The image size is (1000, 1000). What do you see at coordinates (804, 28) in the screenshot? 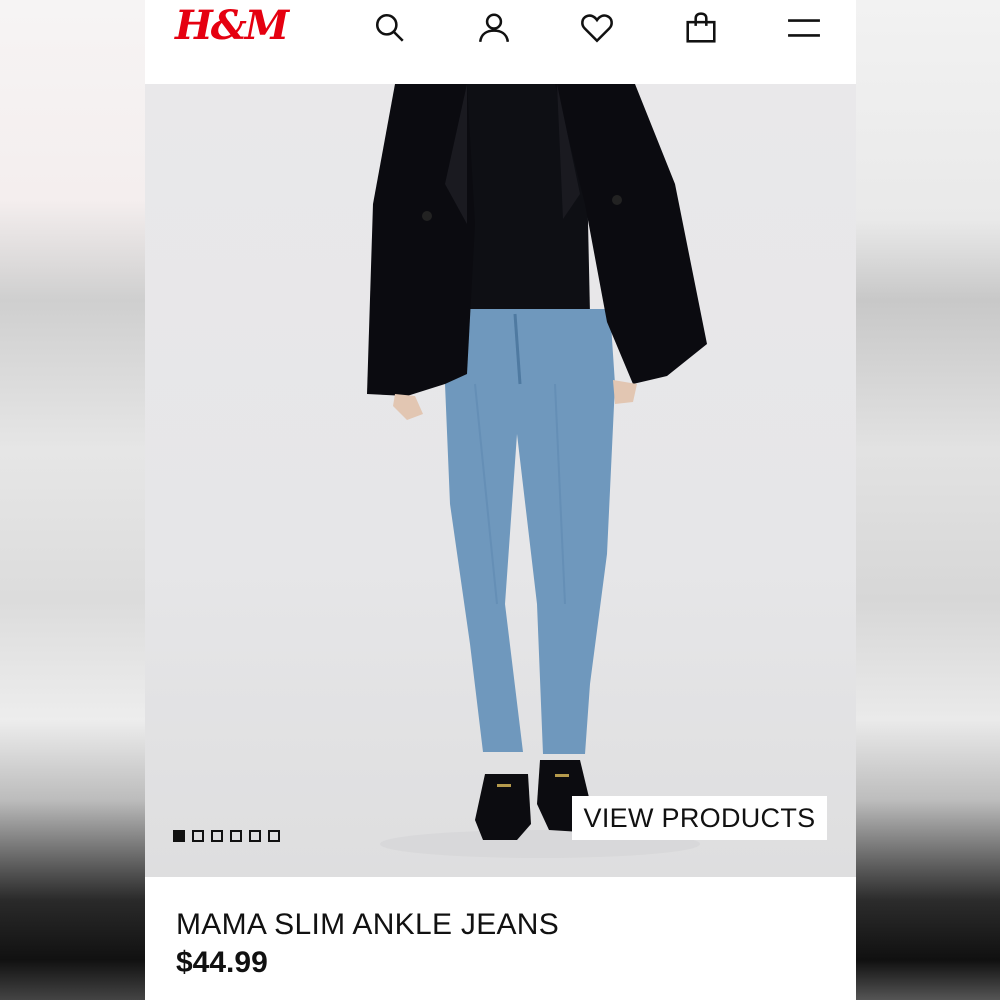
I see `menu-icon` at bounding box center [804, 28].